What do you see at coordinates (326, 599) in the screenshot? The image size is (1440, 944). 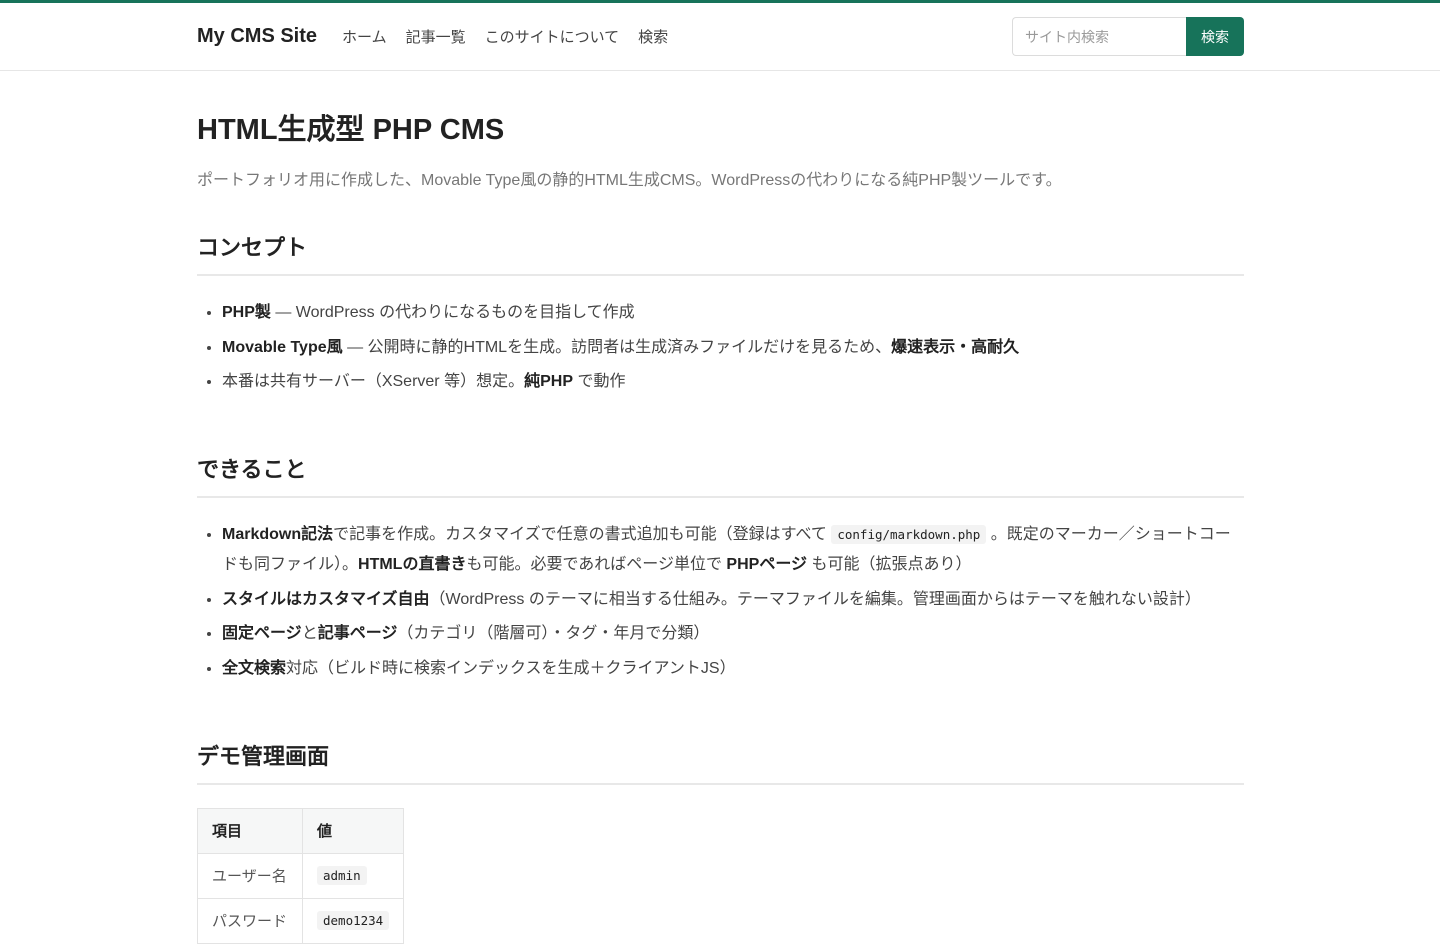 I see `bold-text: スタイルはカスタマイズ自由` at bounding box center [326, 599].